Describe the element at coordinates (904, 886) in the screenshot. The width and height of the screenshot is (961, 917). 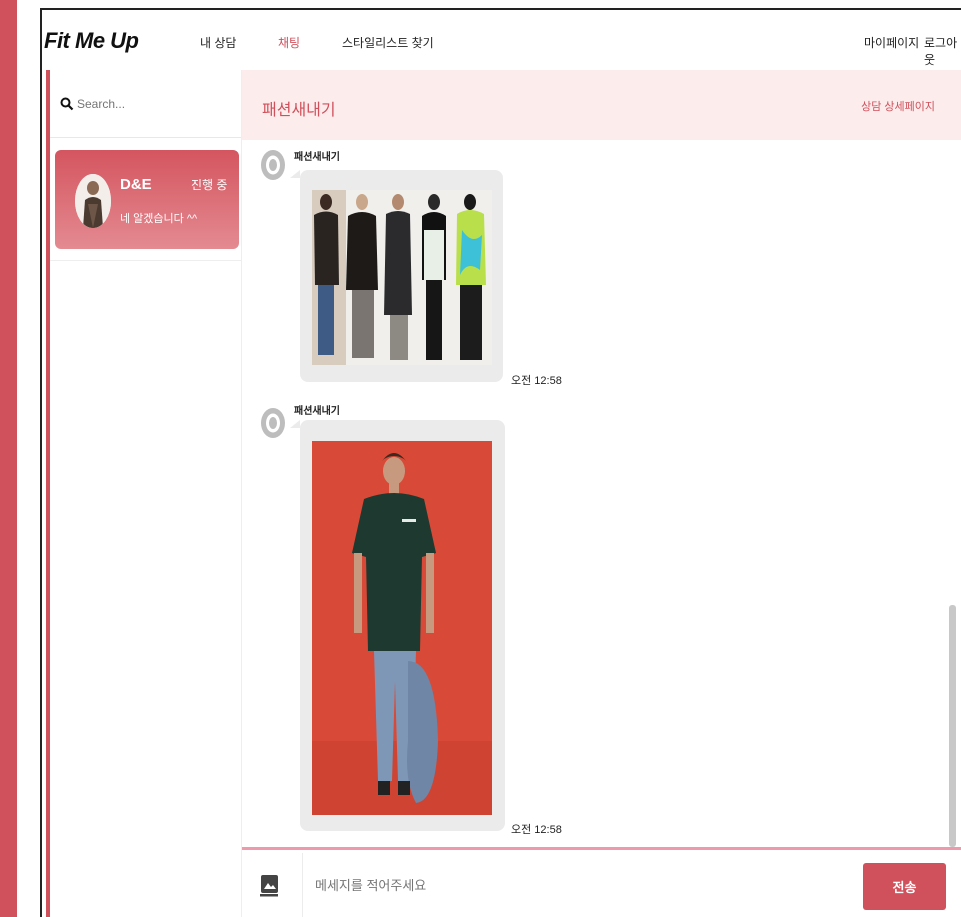
I see `send-button: 전송` at that location.